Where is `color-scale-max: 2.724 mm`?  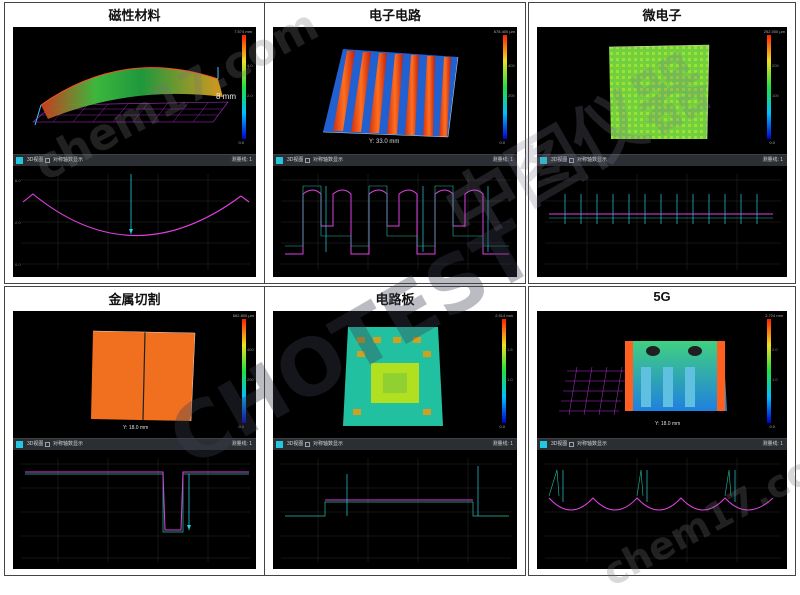 color-scale-max: 2.724 mm is located at coordinates (774, 315).